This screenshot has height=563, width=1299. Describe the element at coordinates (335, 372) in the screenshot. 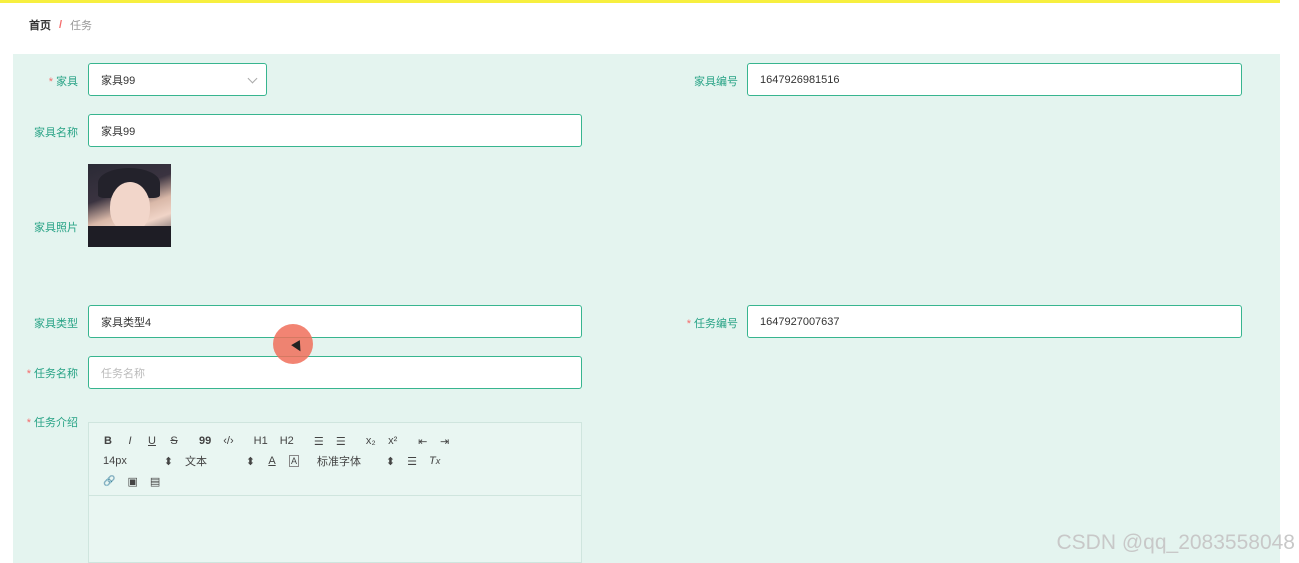

I see `task-name-input: 任务名称` at that location.